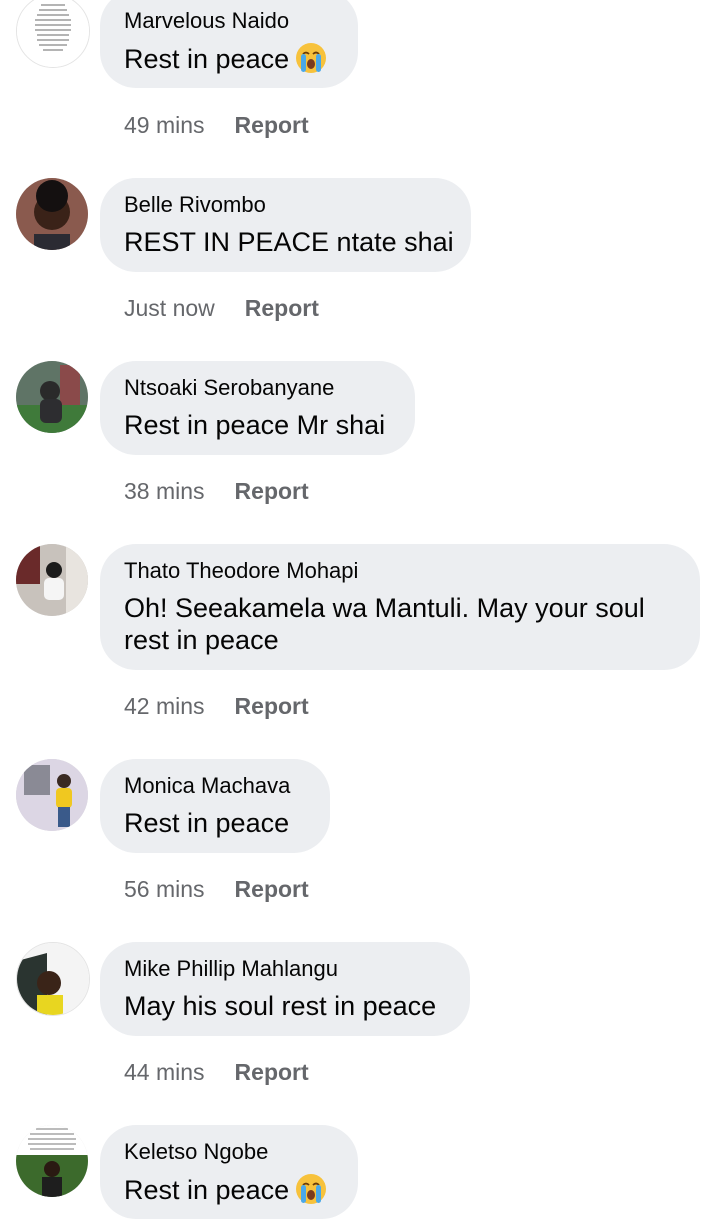 This screenshot has width=720, height=1221. I want to click on commenter-name: Mike Phillip Mahlangu, so click(231, 969).